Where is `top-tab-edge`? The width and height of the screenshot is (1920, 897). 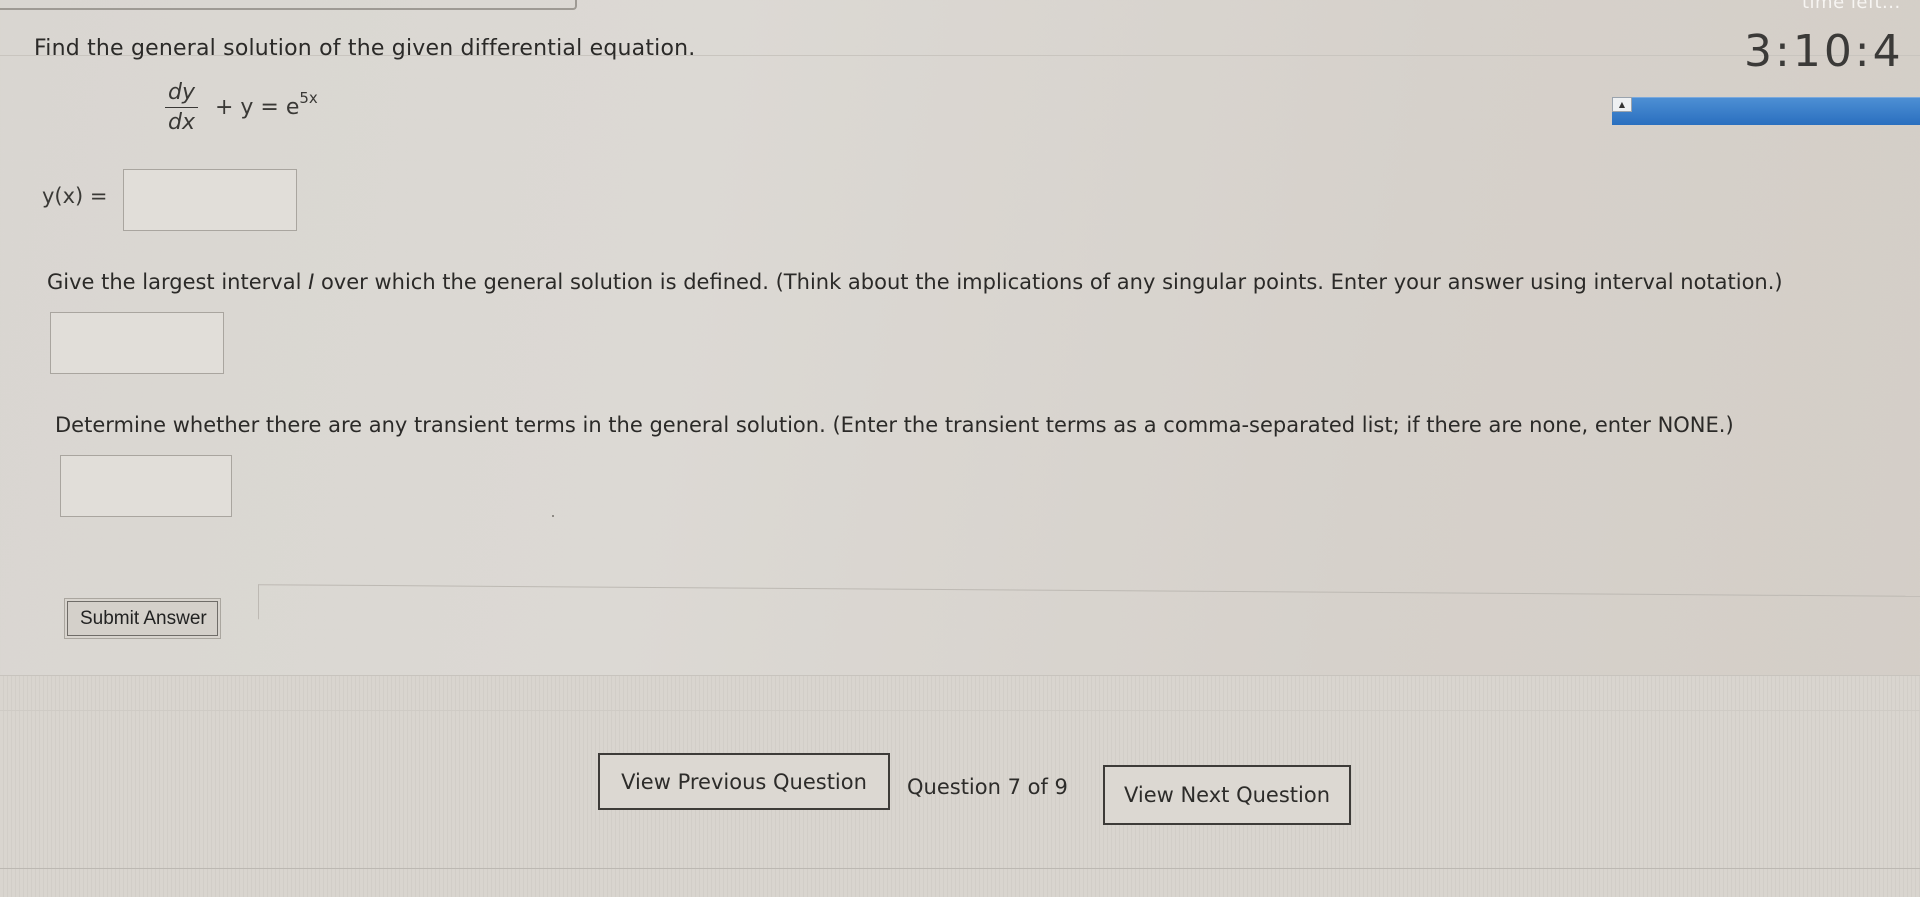
top-tab-edge is located at coordinates (288, 5).